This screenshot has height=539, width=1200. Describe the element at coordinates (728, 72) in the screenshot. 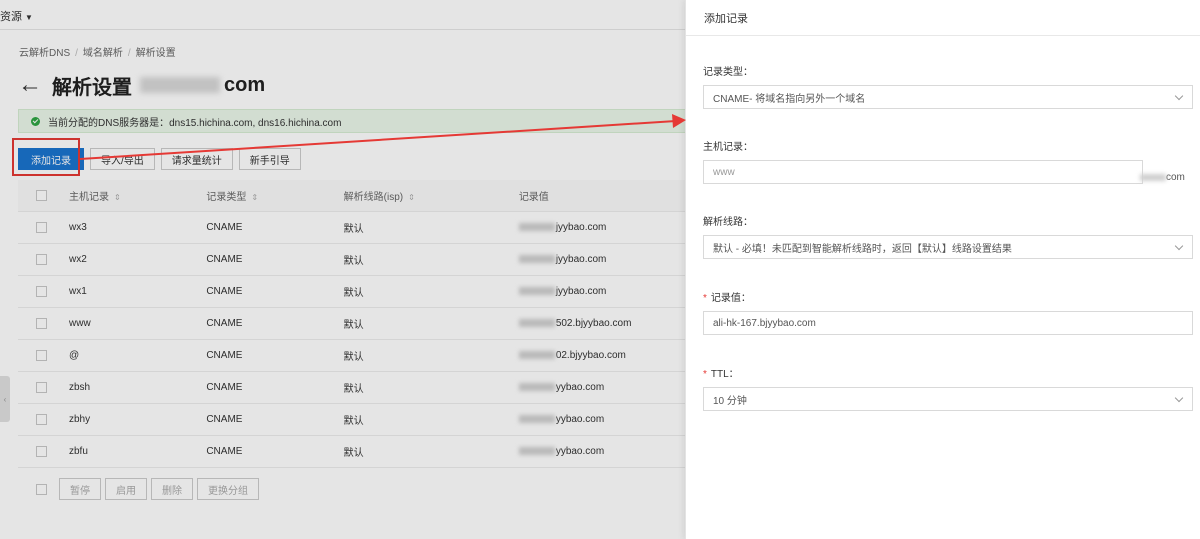

I see `record-type-label: 记录类型：` at that location.